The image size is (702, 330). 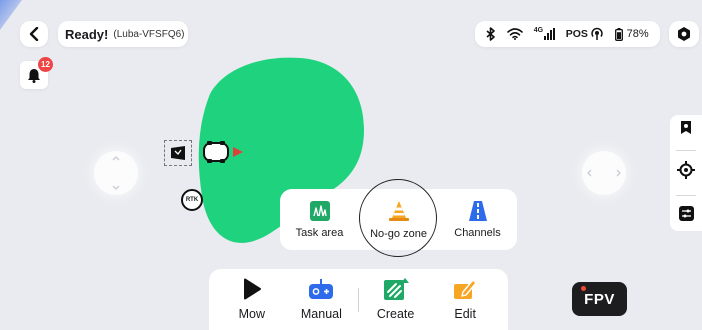 What do you see at coordinates (465, 299) in the screenshot?
I see `edit-button: Edit` at bounding box center [465, 299].